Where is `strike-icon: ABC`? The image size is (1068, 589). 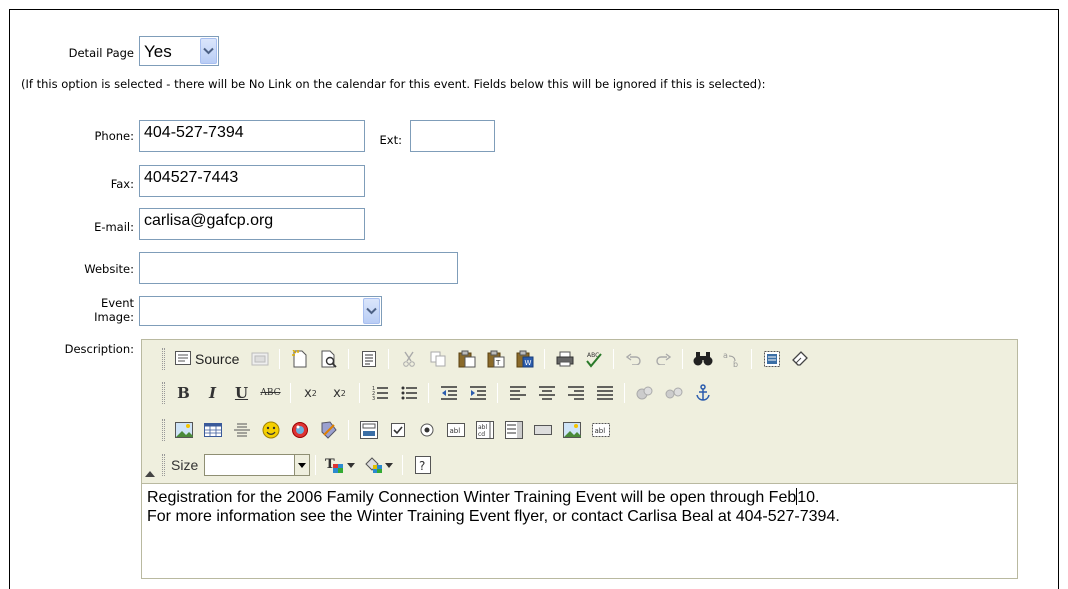 strike-icon: ABC is located at coordinates (270, 393).